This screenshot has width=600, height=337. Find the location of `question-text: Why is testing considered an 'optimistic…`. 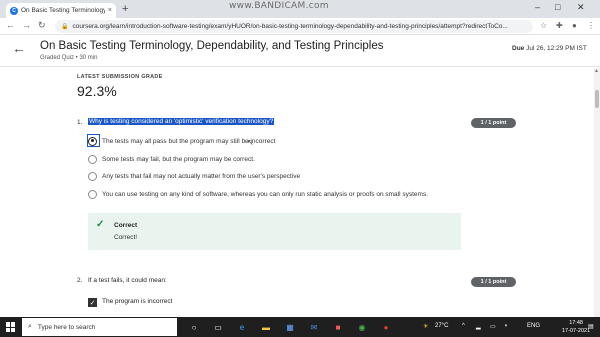

question-text: Why is testing considered an 'optimistic… is located at coordinates (181, 121).